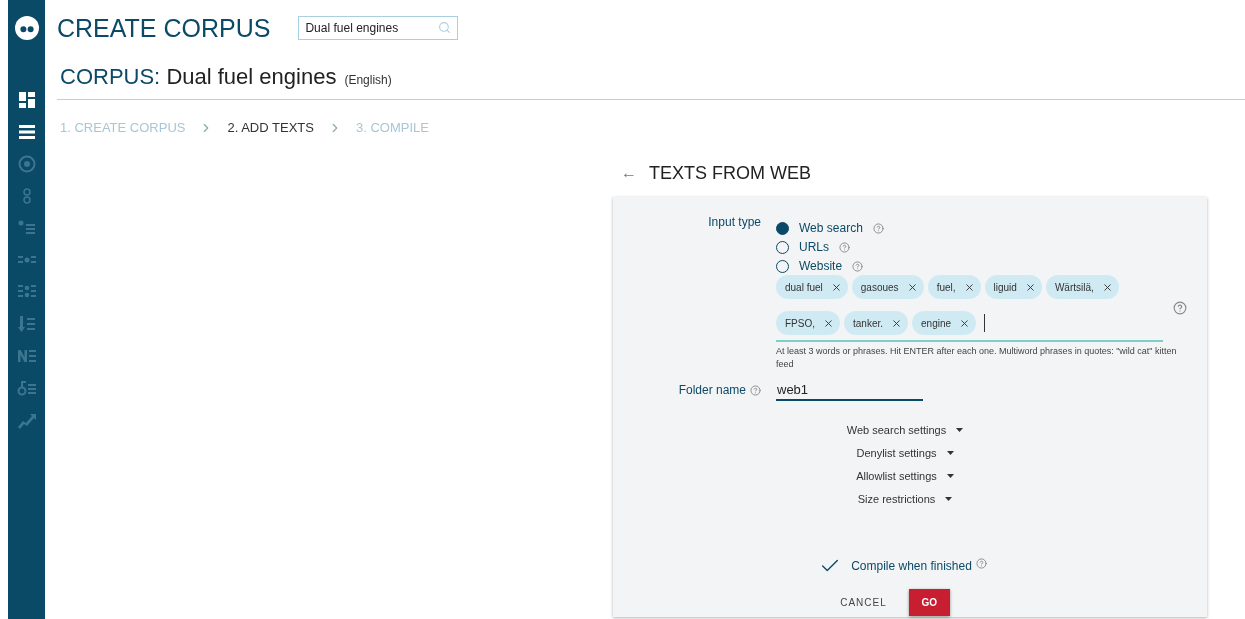 This screenshot has height=619, width=1245. Describe the element at coordinates (849, 391) in the screenshot. I see `folder-name-field: web1` at that location.